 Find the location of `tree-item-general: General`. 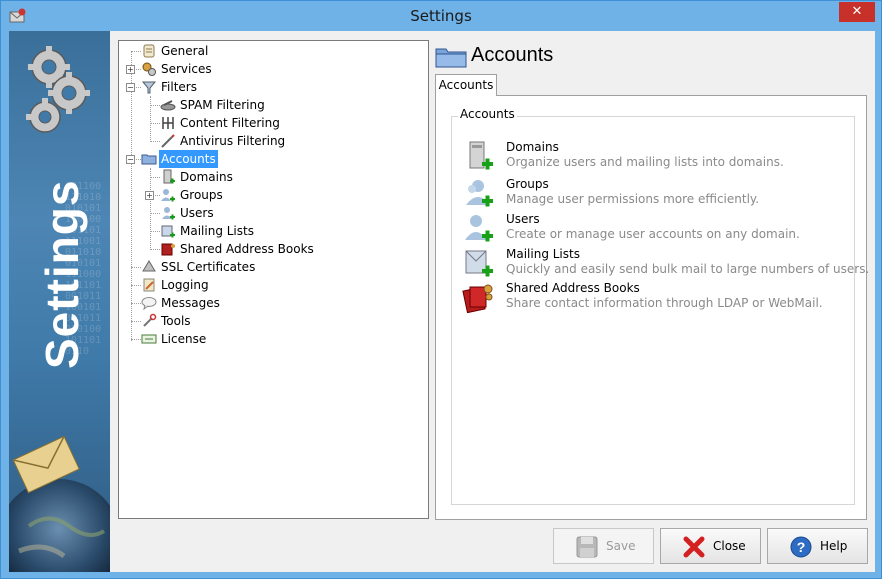

tree-item-general: General is located at coordinates (175, 51).